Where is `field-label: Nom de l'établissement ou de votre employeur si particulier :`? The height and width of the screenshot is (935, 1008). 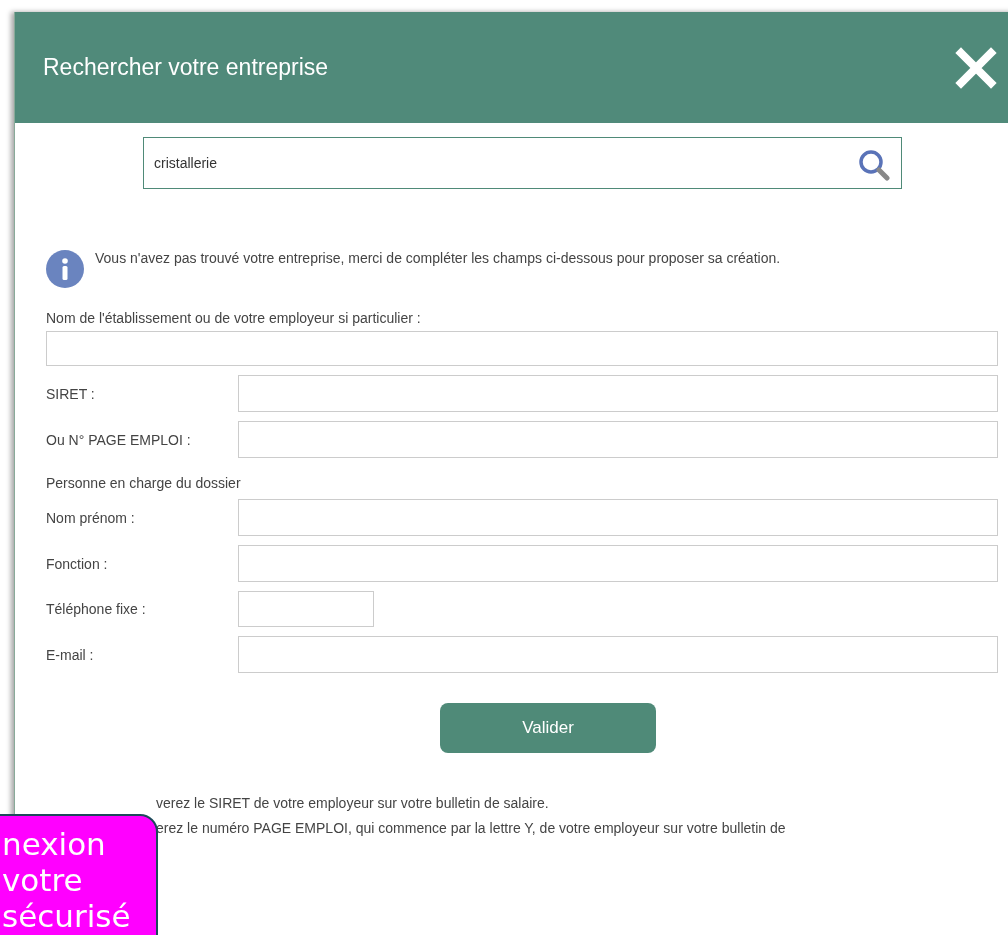 field-label: Nom de l'établissement ou de votre employeur si particulier : is located at coordinates (234, 318).